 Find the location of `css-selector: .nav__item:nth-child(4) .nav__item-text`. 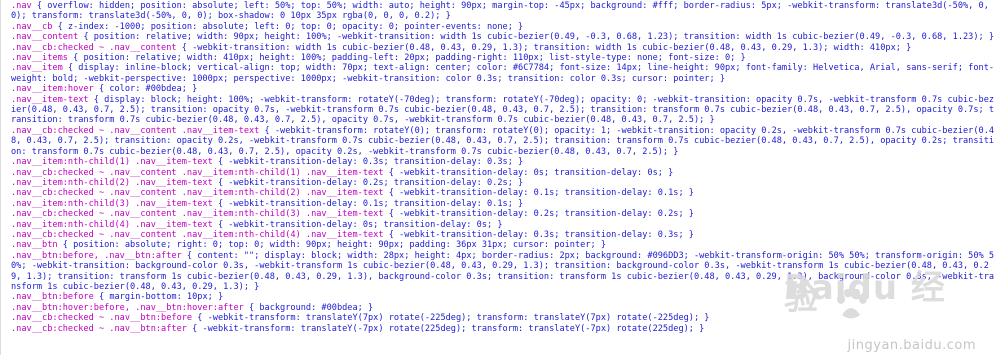

css-selector: .nav__item:nth-child(4) .nav__item-text is located at coordinates (112, 224).